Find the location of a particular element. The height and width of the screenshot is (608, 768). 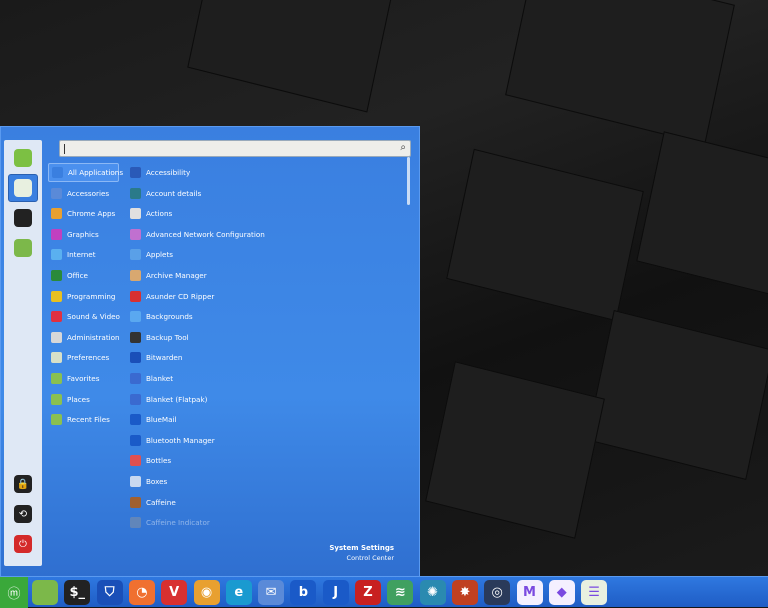

taskbar-bitwarden-icon: ⛉ is located at coordinates (109, 592).